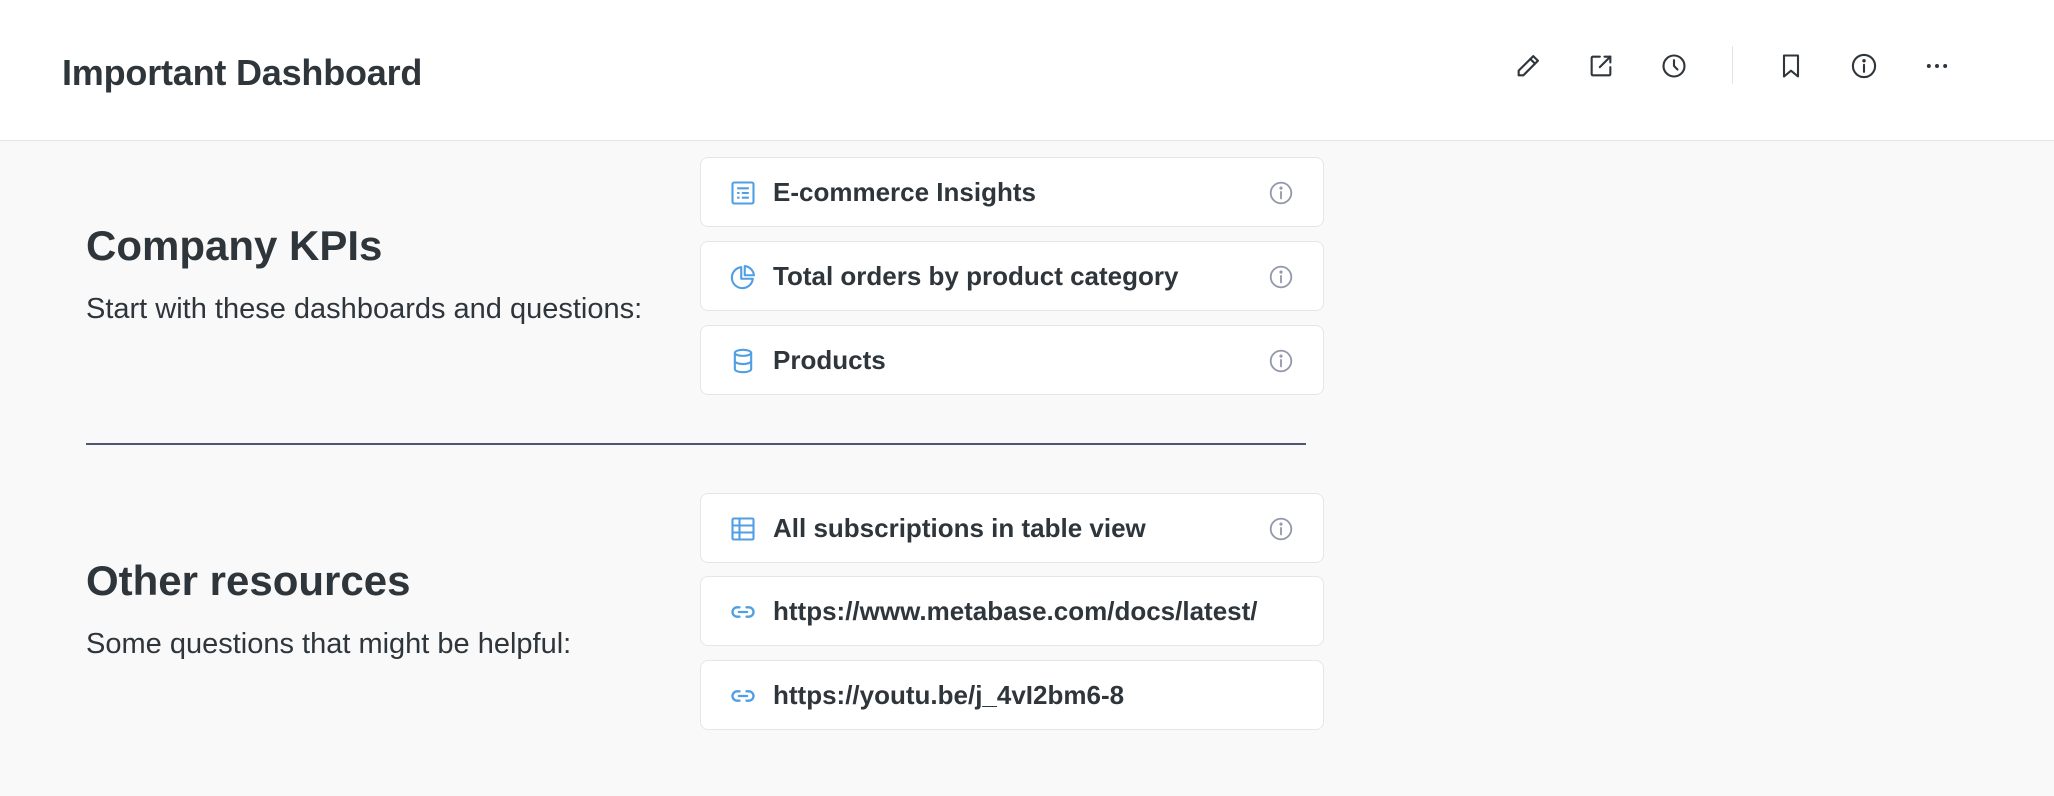 The width and height of the screenshot is (2054, 796). What do you see at coordinates (329, 644) in the screenshot?
I see `section-subtitle: Some questions that might be helpful:` at bounding box center [329, 644].